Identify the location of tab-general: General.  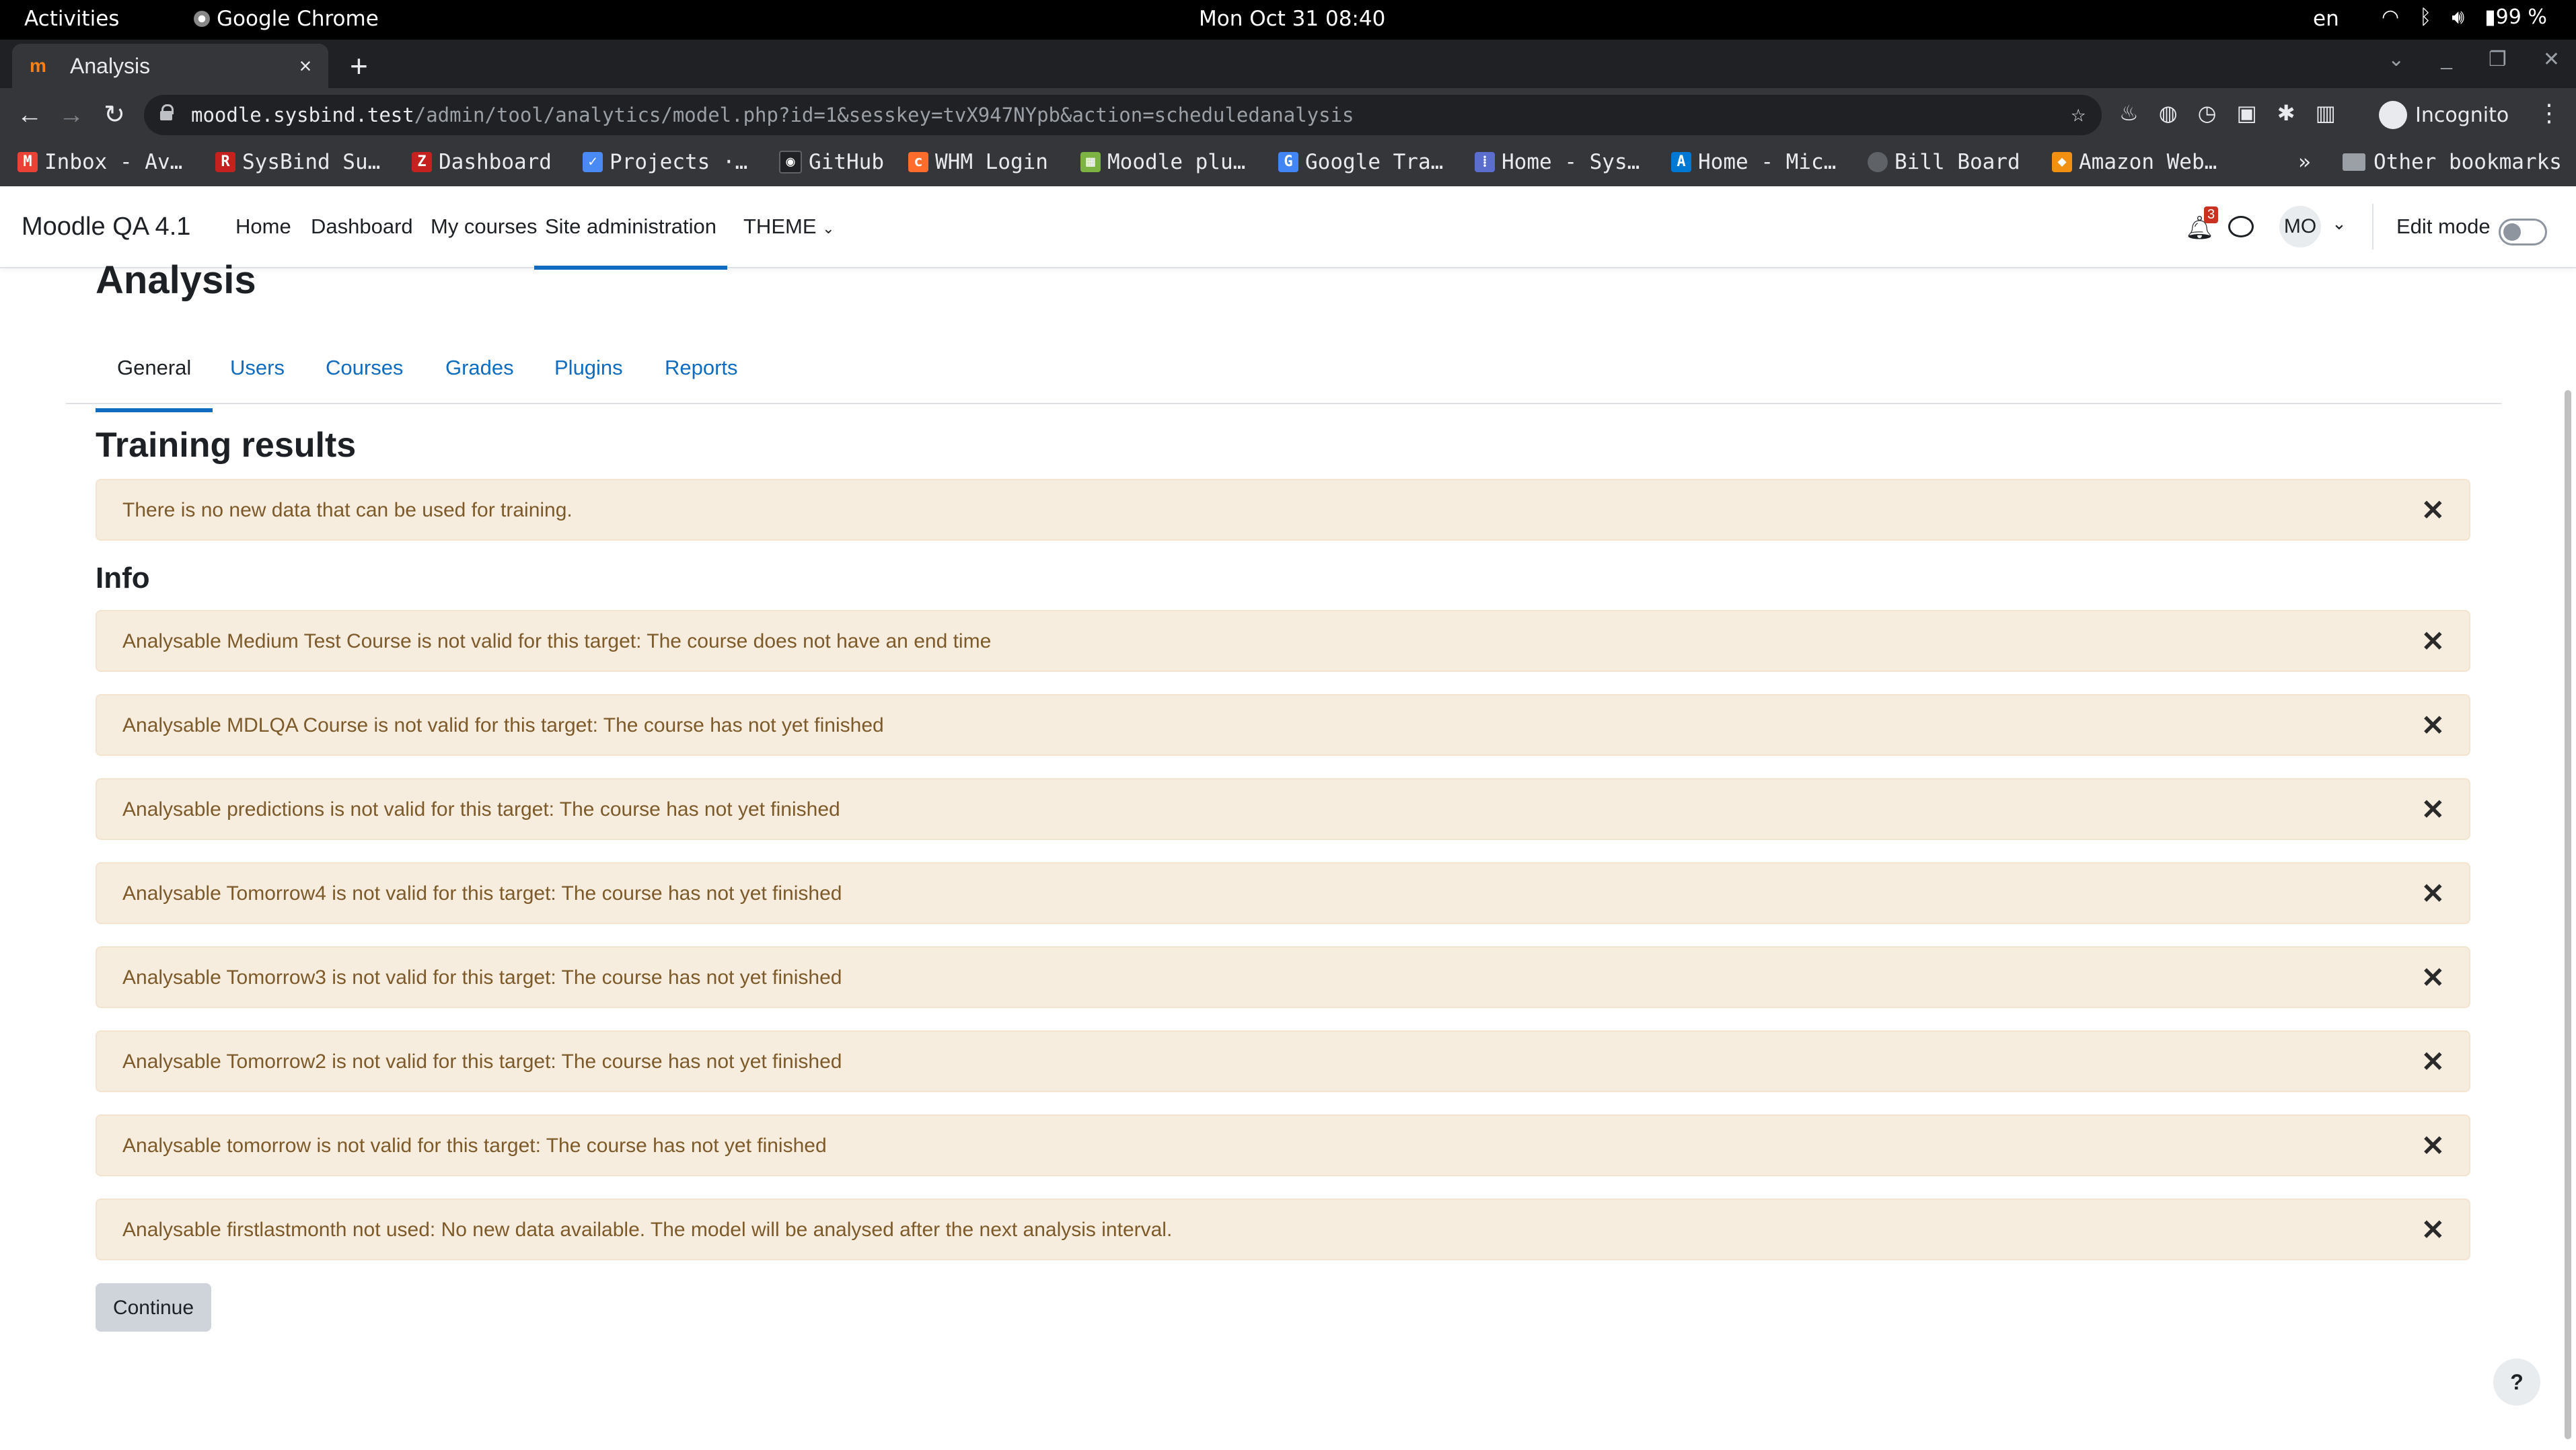
(154, 380).